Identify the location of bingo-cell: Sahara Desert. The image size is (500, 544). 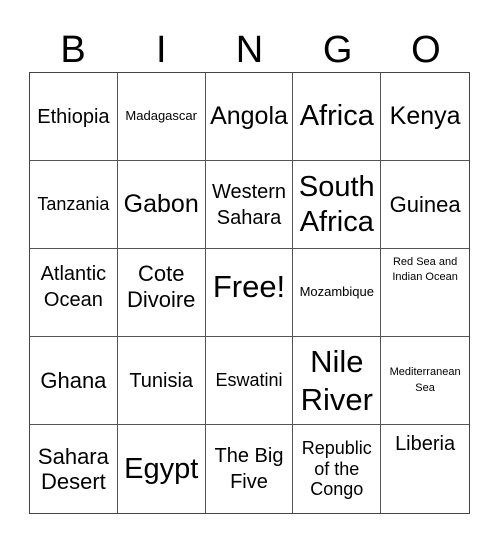
(74, 469).